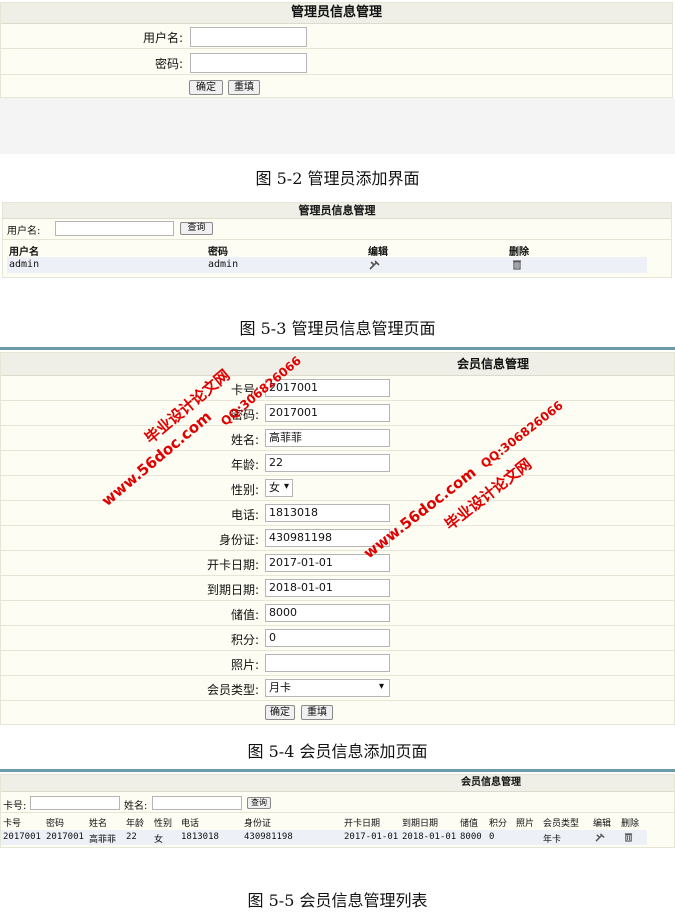 The width and height of the screenshot is (675, 916). What do you see at coordinates (327, 663) in the screenshot?
I see `member-field-input` at bounding box center [327, 663].